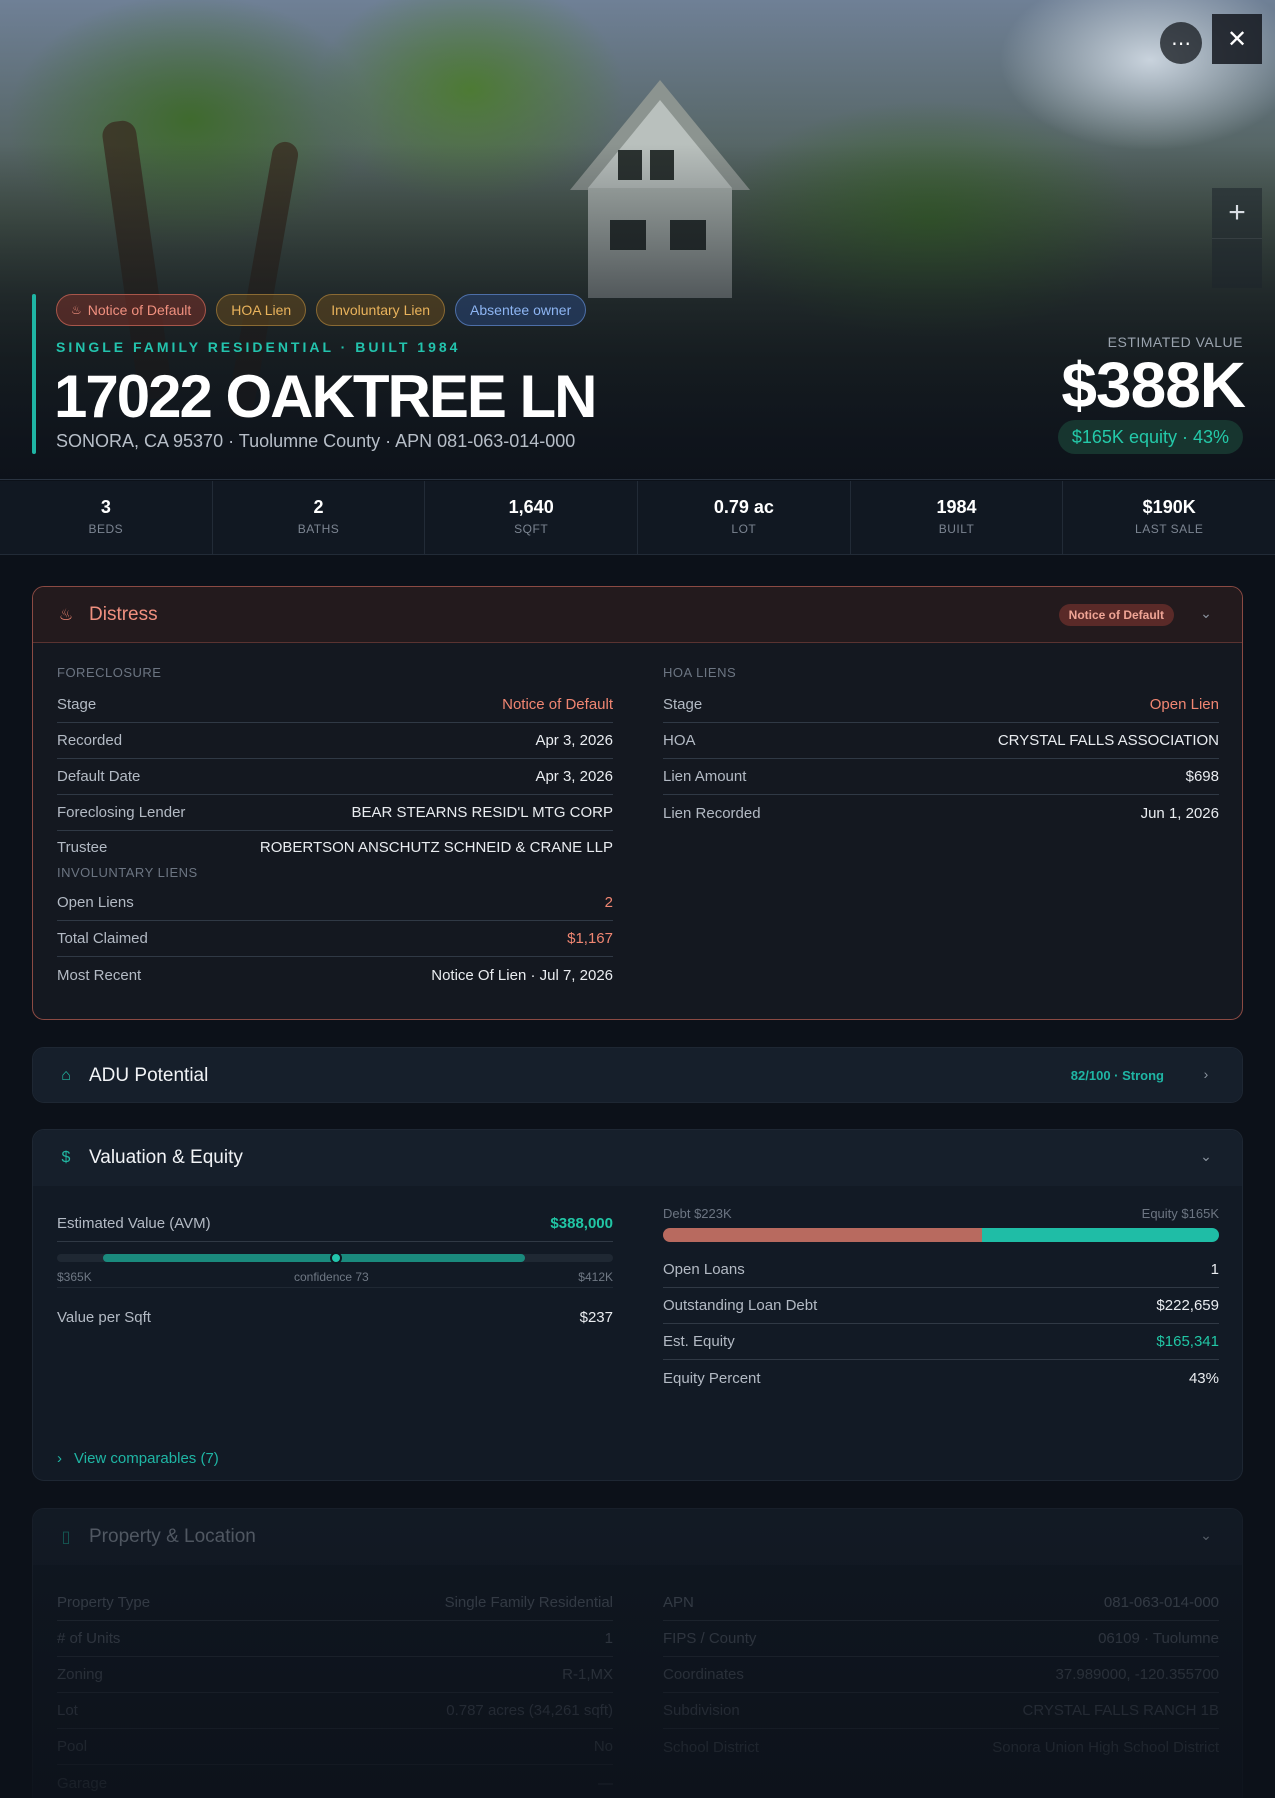  What do you see at coordinates (941, 1378) in the screenshot?
I see `list-item: Equity Percent 43%` at bounding box center [941, 1378].